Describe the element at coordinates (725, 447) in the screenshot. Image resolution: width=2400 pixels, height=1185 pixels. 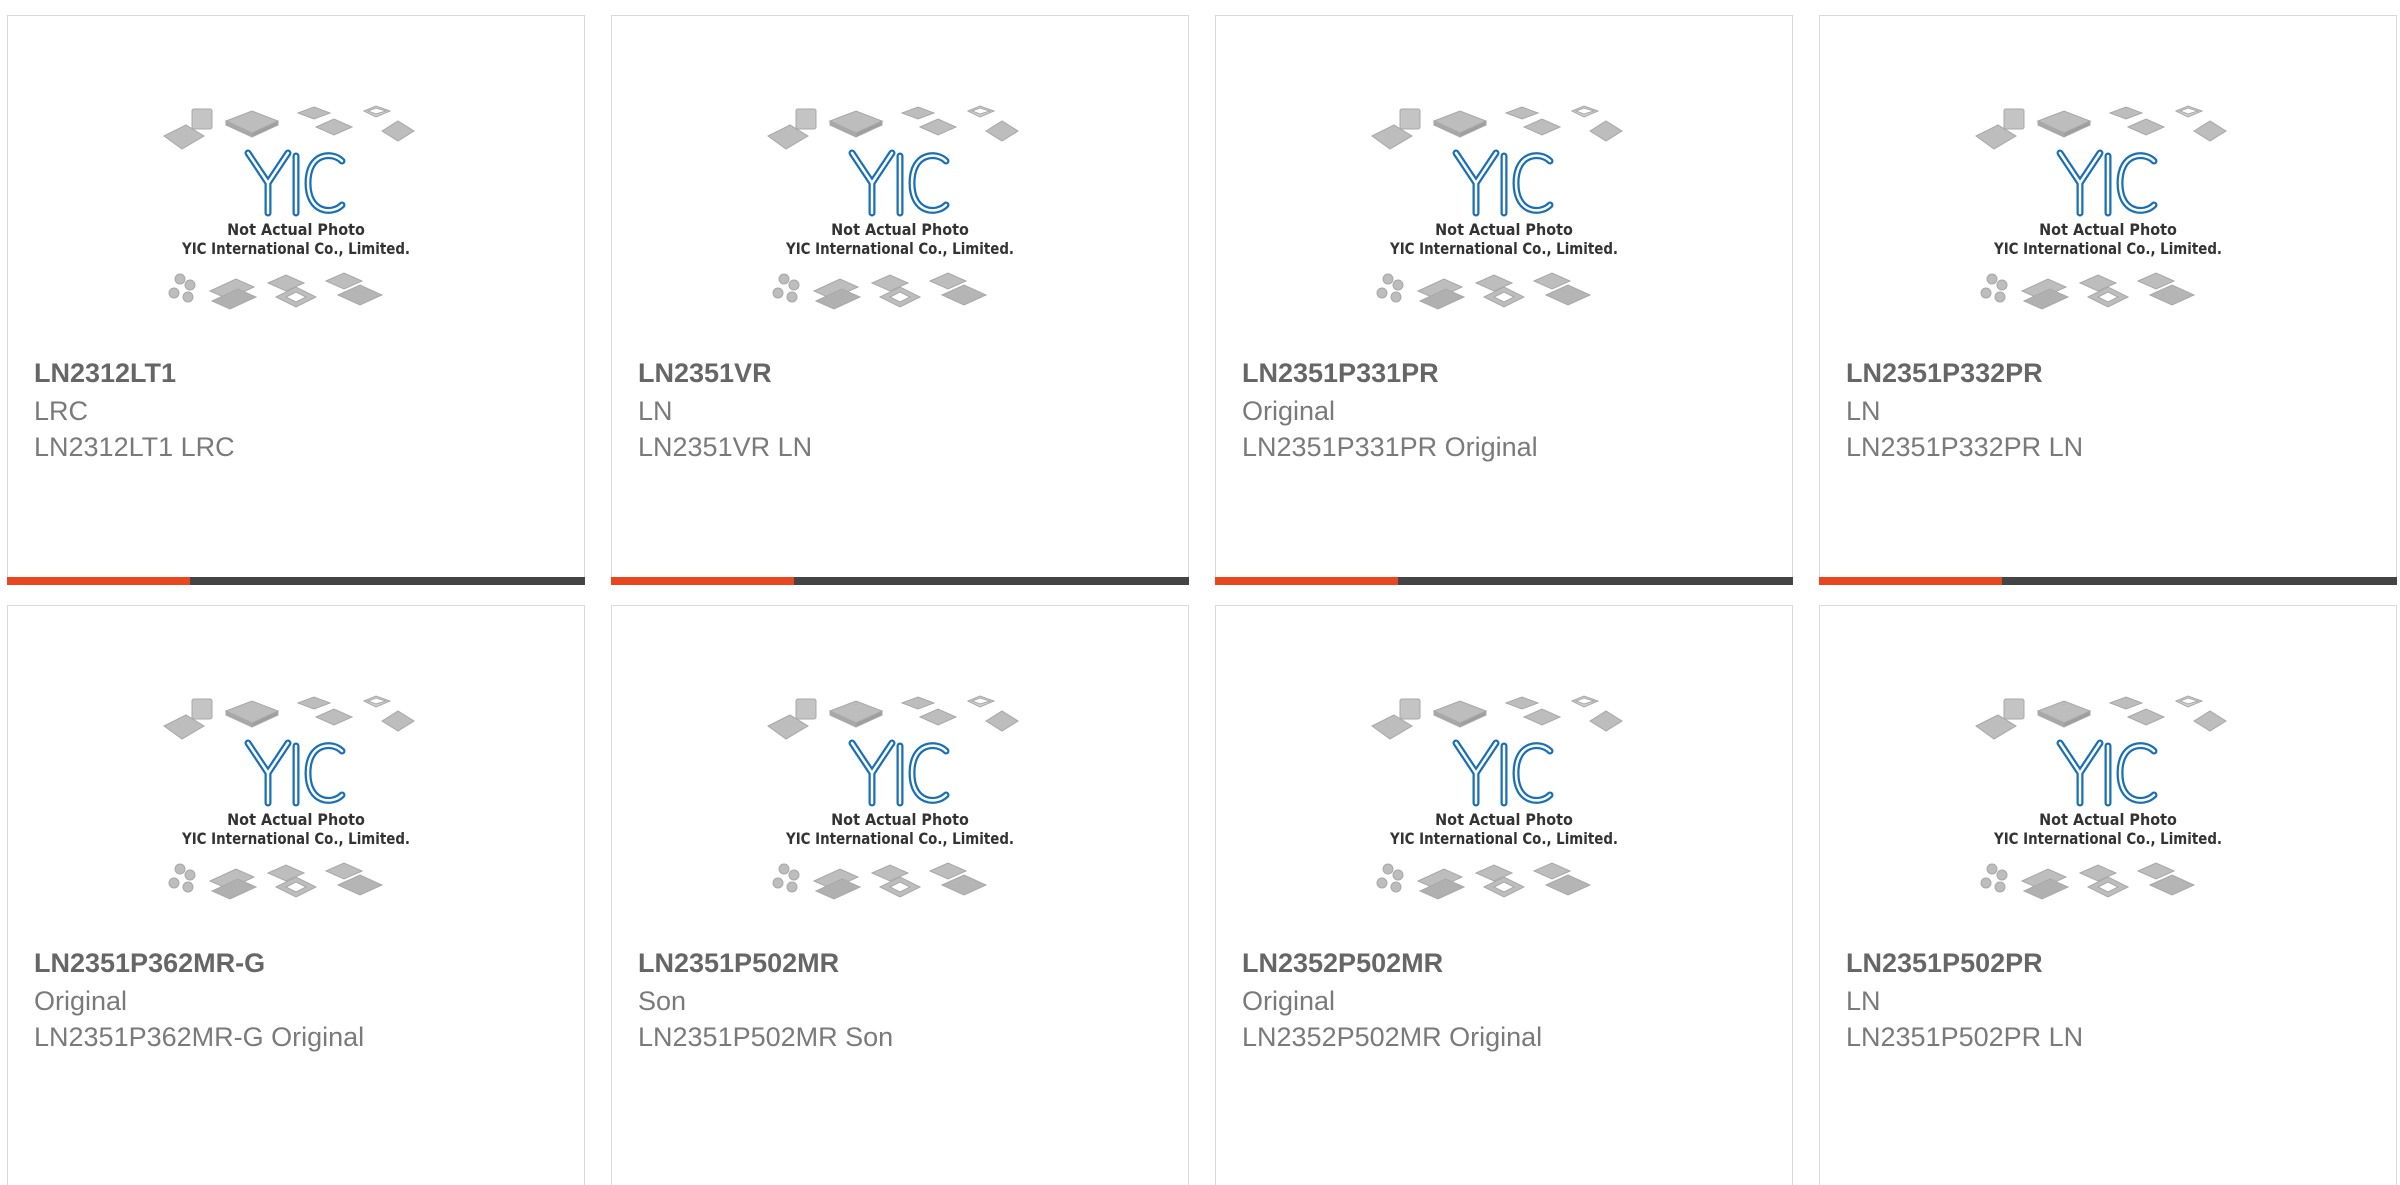
I see `product-description: LN2351VR LN` at that location.